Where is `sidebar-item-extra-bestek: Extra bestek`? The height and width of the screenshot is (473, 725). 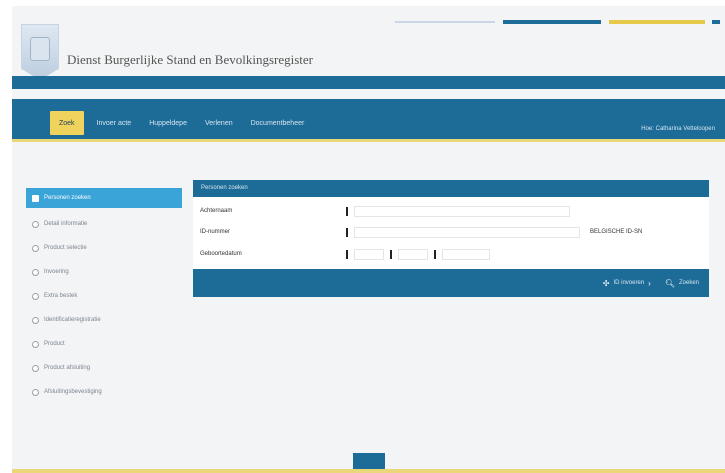
sidebar-item-extra-bestek: Extra bestek is located at coordinates (104, 296).